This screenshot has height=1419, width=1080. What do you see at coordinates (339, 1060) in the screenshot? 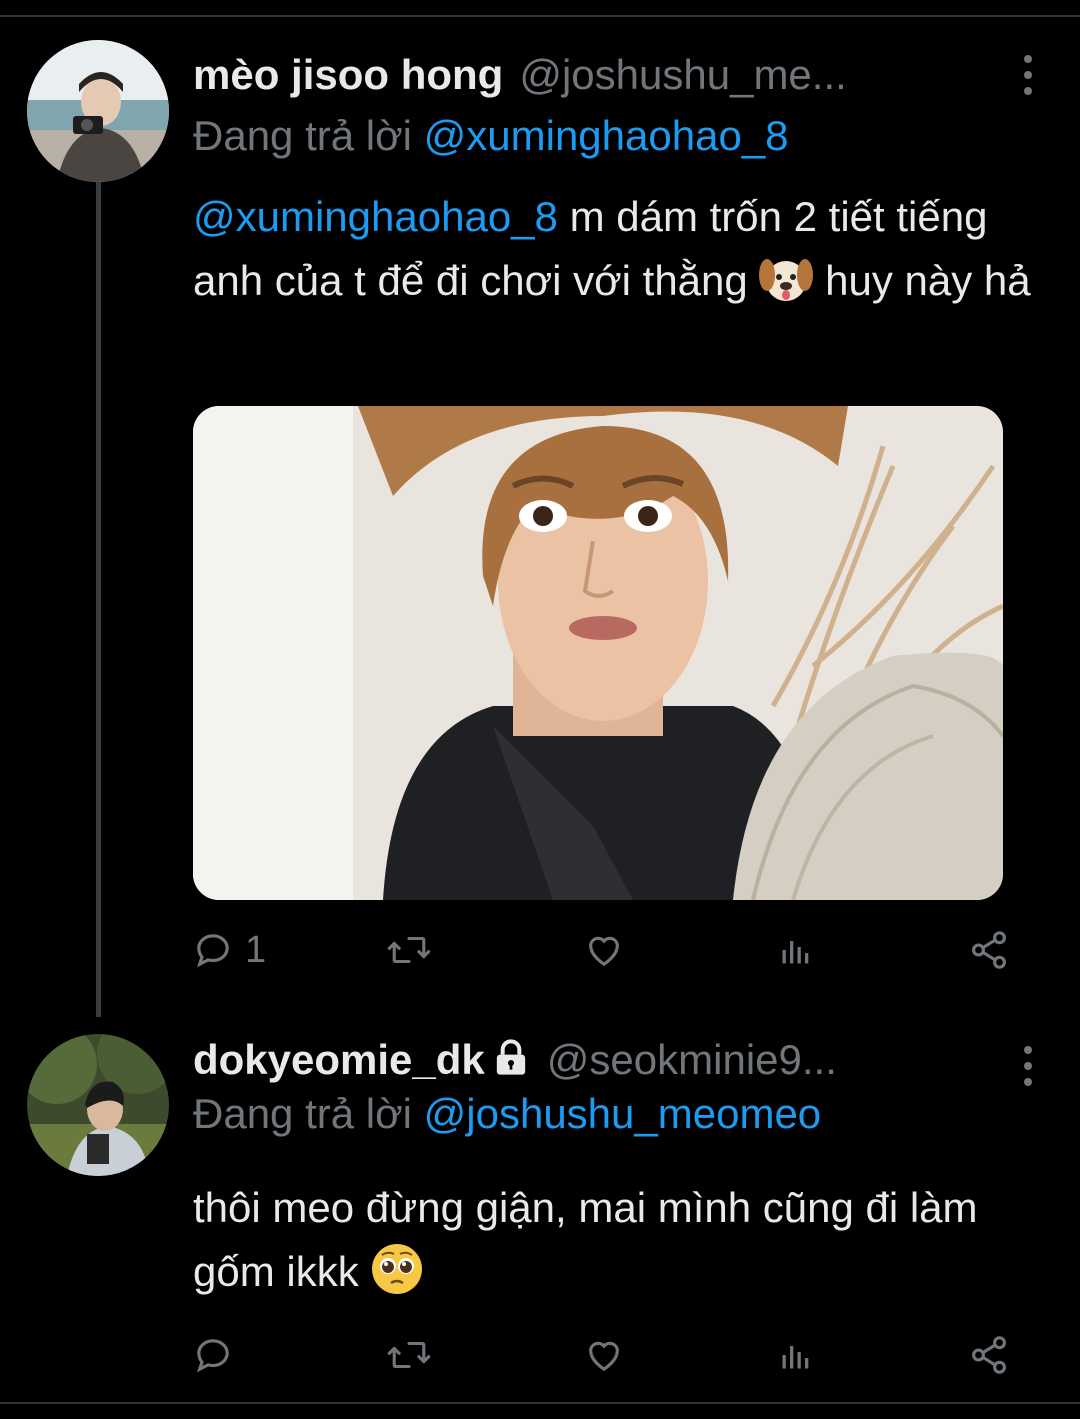
I see `display-name: dokyeomie_dk` at bounding box center [339, 1060].